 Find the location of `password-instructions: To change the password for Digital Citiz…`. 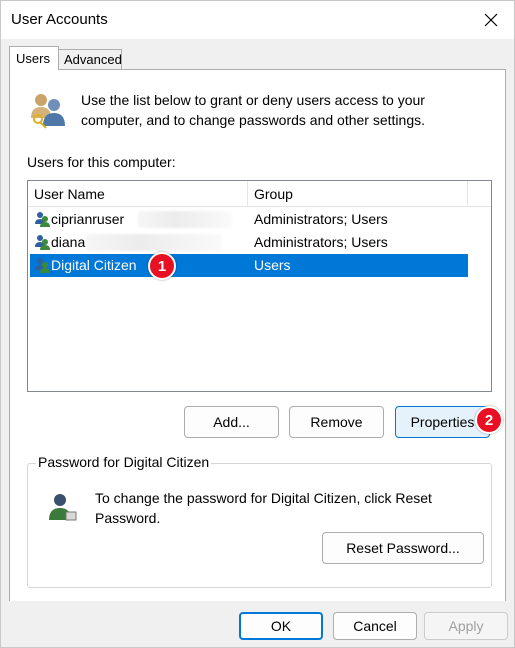

password-instructions: To change the password for Digital Citiz… is located at coordinates (263, 508).